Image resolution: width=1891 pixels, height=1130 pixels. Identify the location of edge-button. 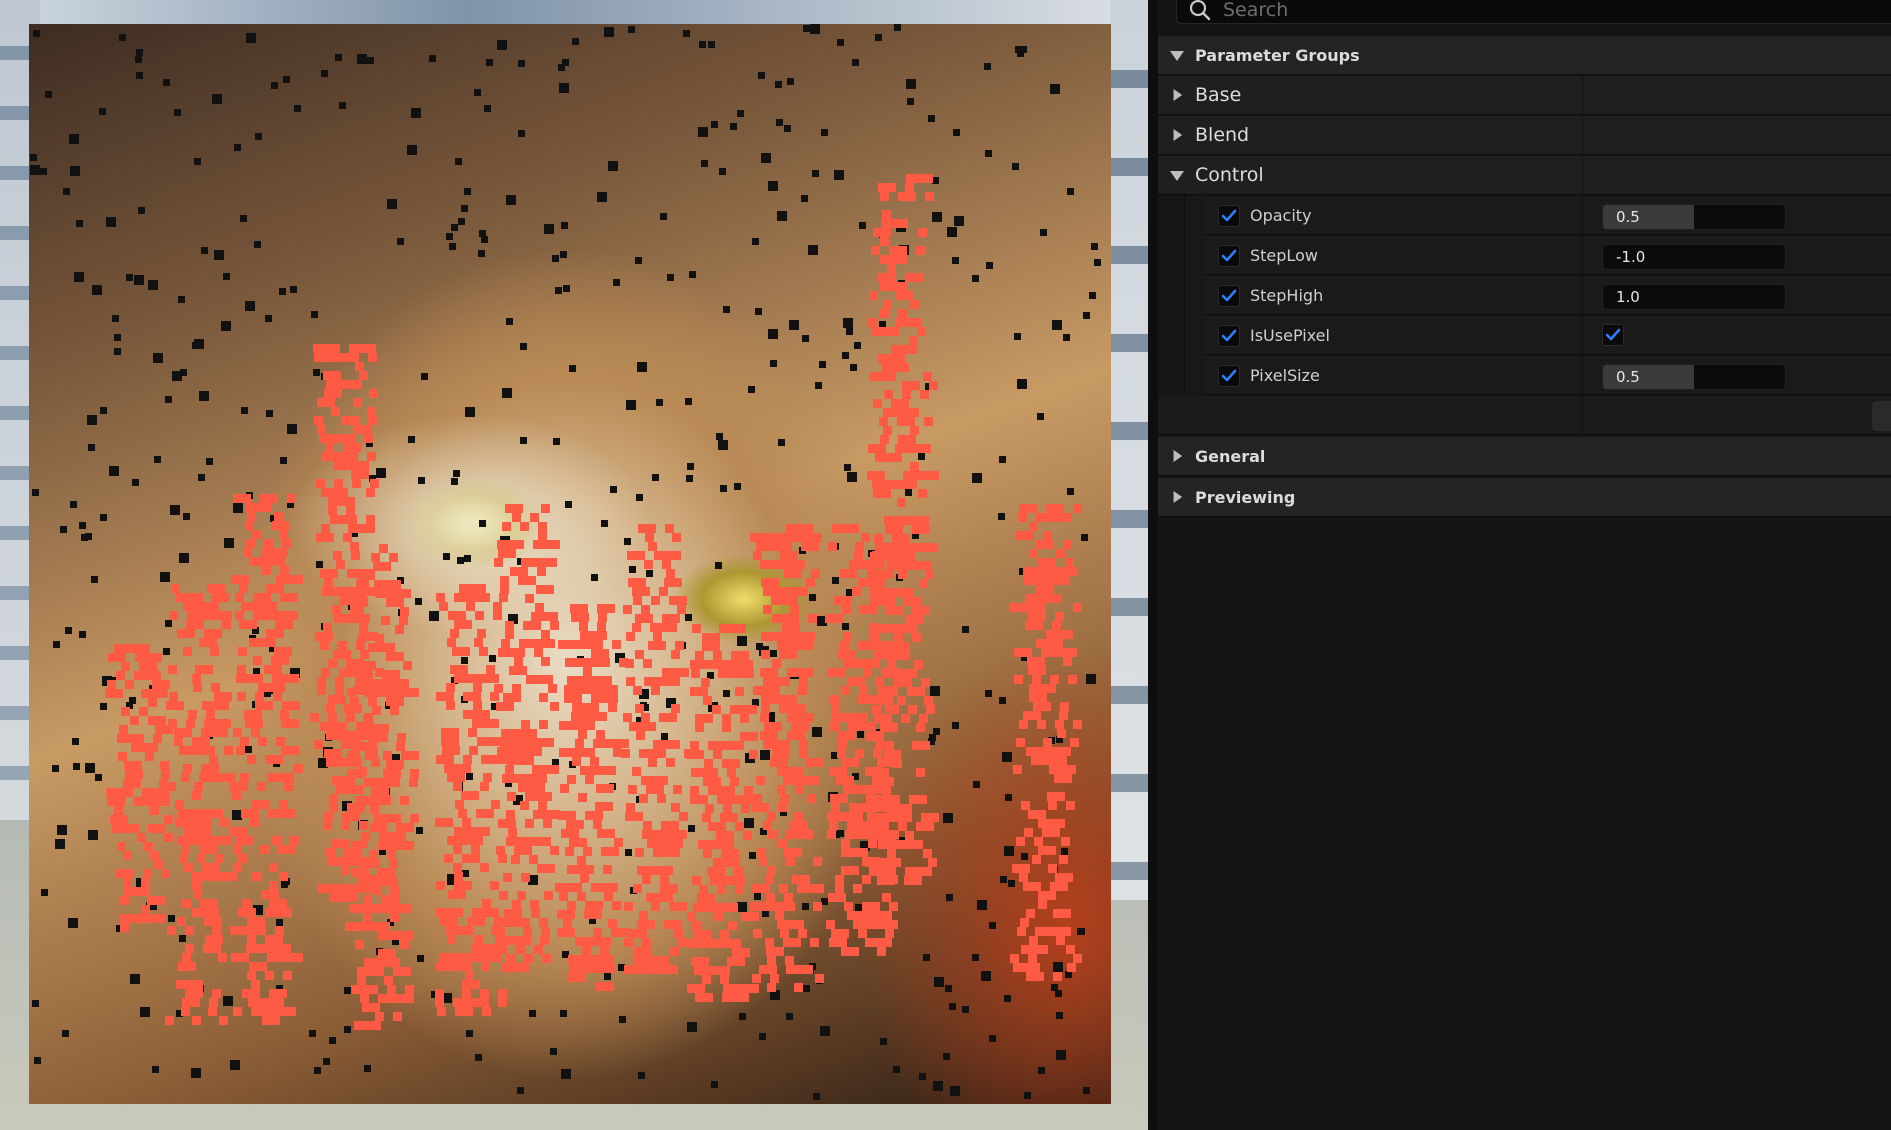
(1881, 416).